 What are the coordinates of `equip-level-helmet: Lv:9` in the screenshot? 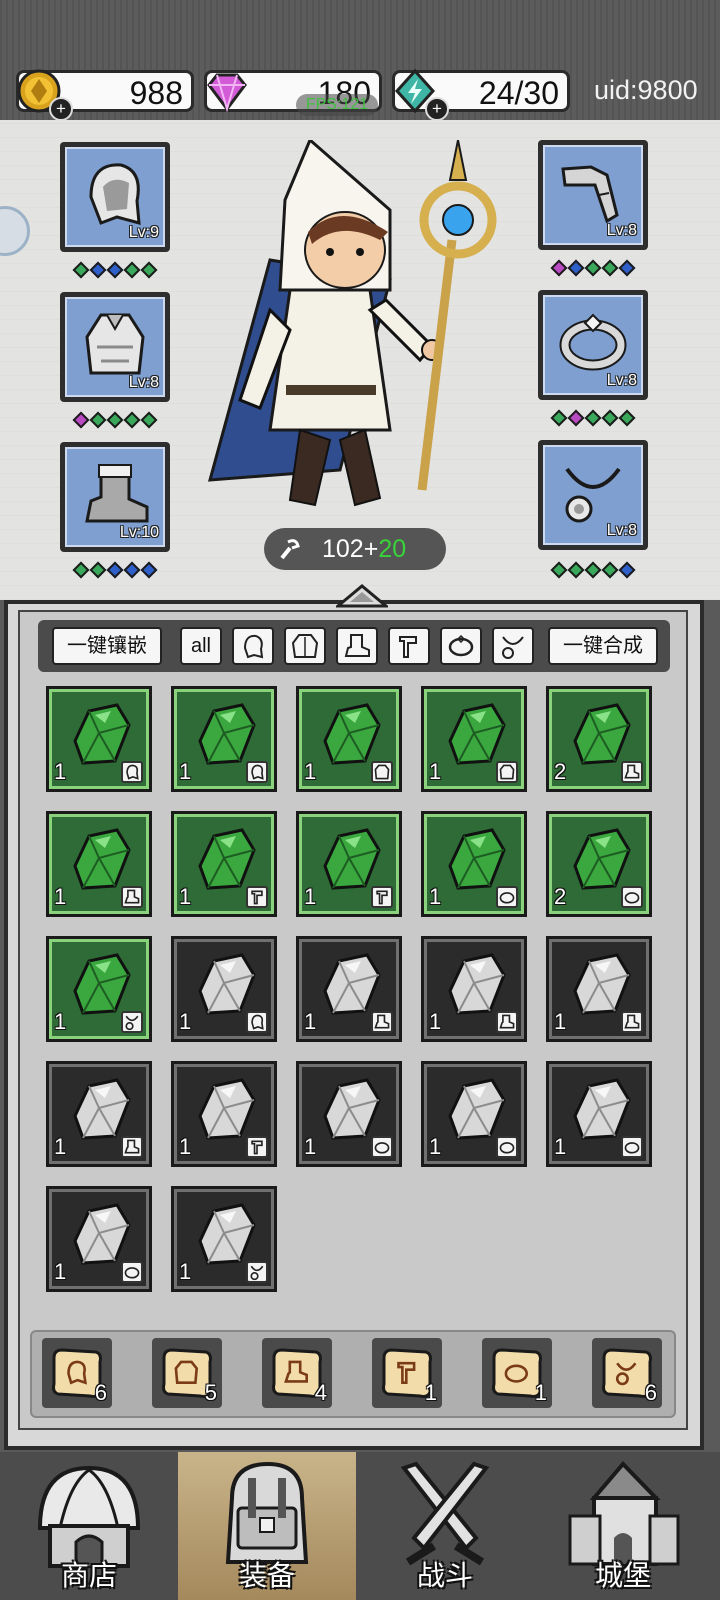 It's located at (143, 232).